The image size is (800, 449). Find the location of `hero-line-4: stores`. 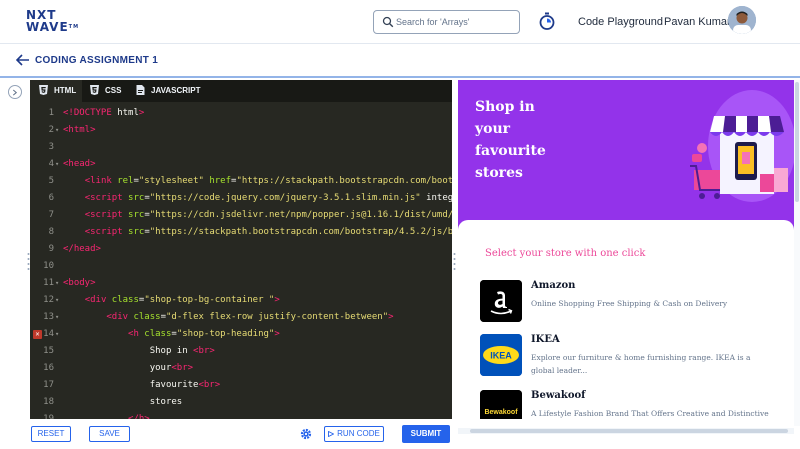

hero-line-4: stores is located at coordinates (499, 173).